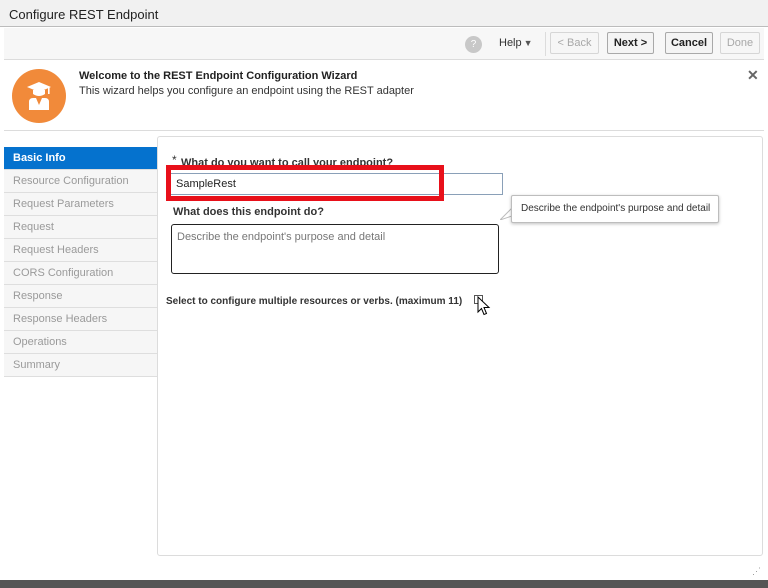  What do you see at coordinates (740, 43) in the screenshot?
I see `done-button: Done` at bounding box center [740, 43].